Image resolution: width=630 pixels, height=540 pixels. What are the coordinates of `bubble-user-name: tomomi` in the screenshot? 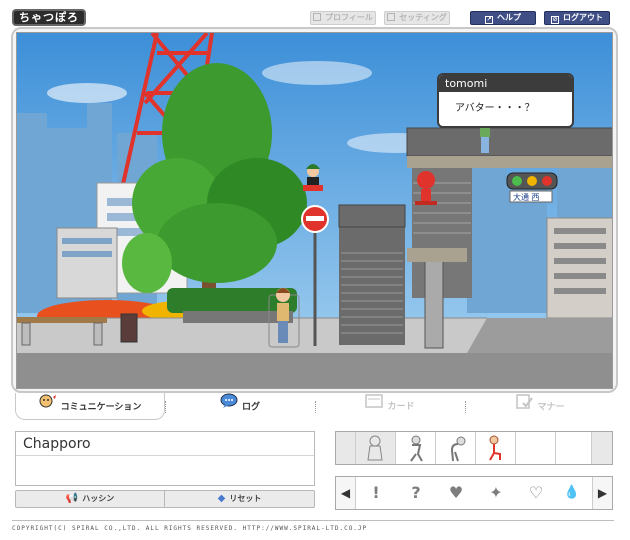 It's located at (505, 83).